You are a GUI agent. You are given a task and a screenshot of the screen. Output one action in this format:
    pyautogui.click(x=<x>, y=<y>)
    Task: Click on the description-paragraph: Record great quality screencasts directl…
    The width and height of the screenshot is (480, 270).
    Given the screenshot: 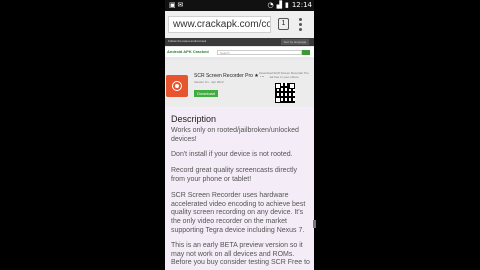 What is the action you would take?
    pyautogui.click(x=234, y=175)
    